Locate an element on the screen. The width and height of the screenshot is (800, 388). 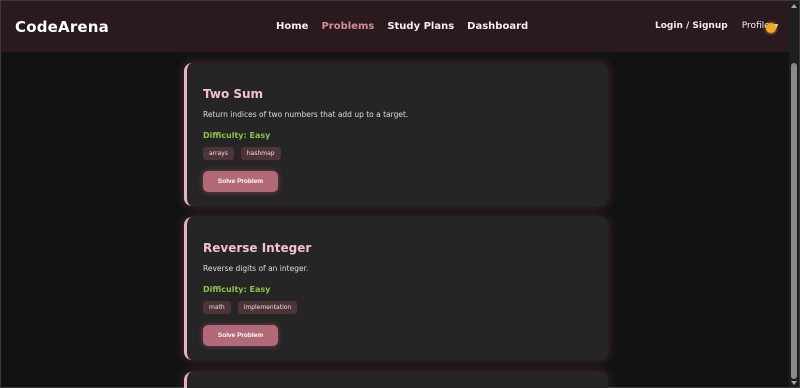
tag: hashmap is located at coordinates (260, 153).